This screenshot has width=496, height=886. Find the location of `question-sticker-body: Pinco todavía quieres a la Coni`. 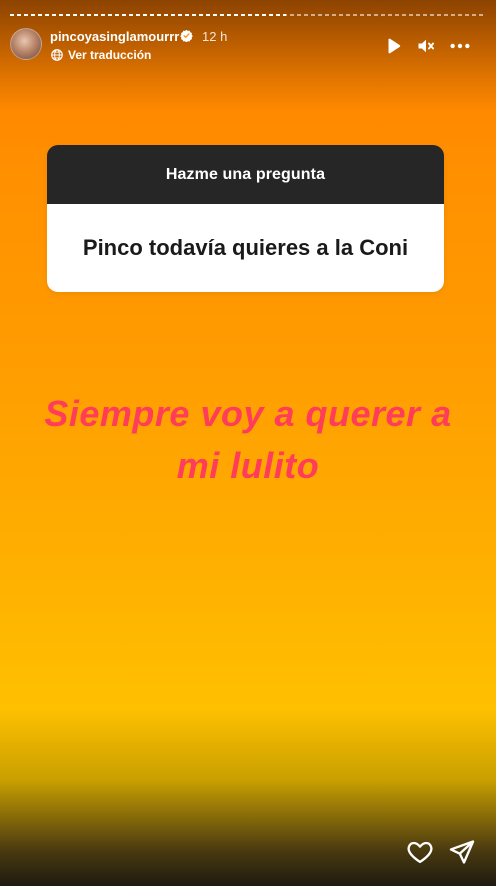

question-sticker-body: Pinco todavía quieres a la Coni is located at coordinates (245, 248).